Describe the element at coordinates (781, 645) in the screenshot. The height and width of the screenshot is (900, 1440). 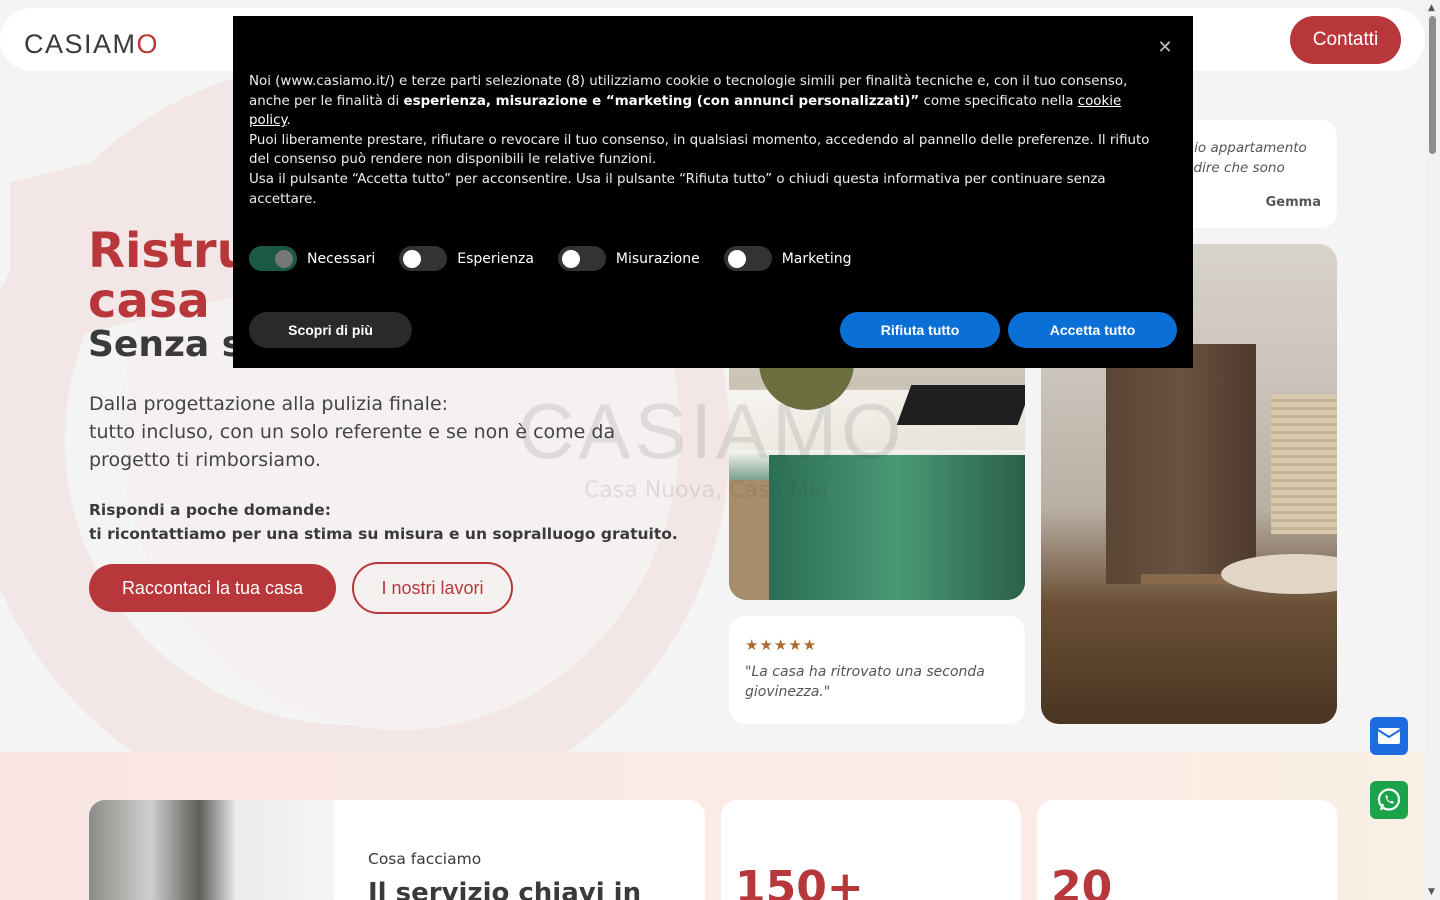
I see `star-rating-icon: ★★★★★` at that location.